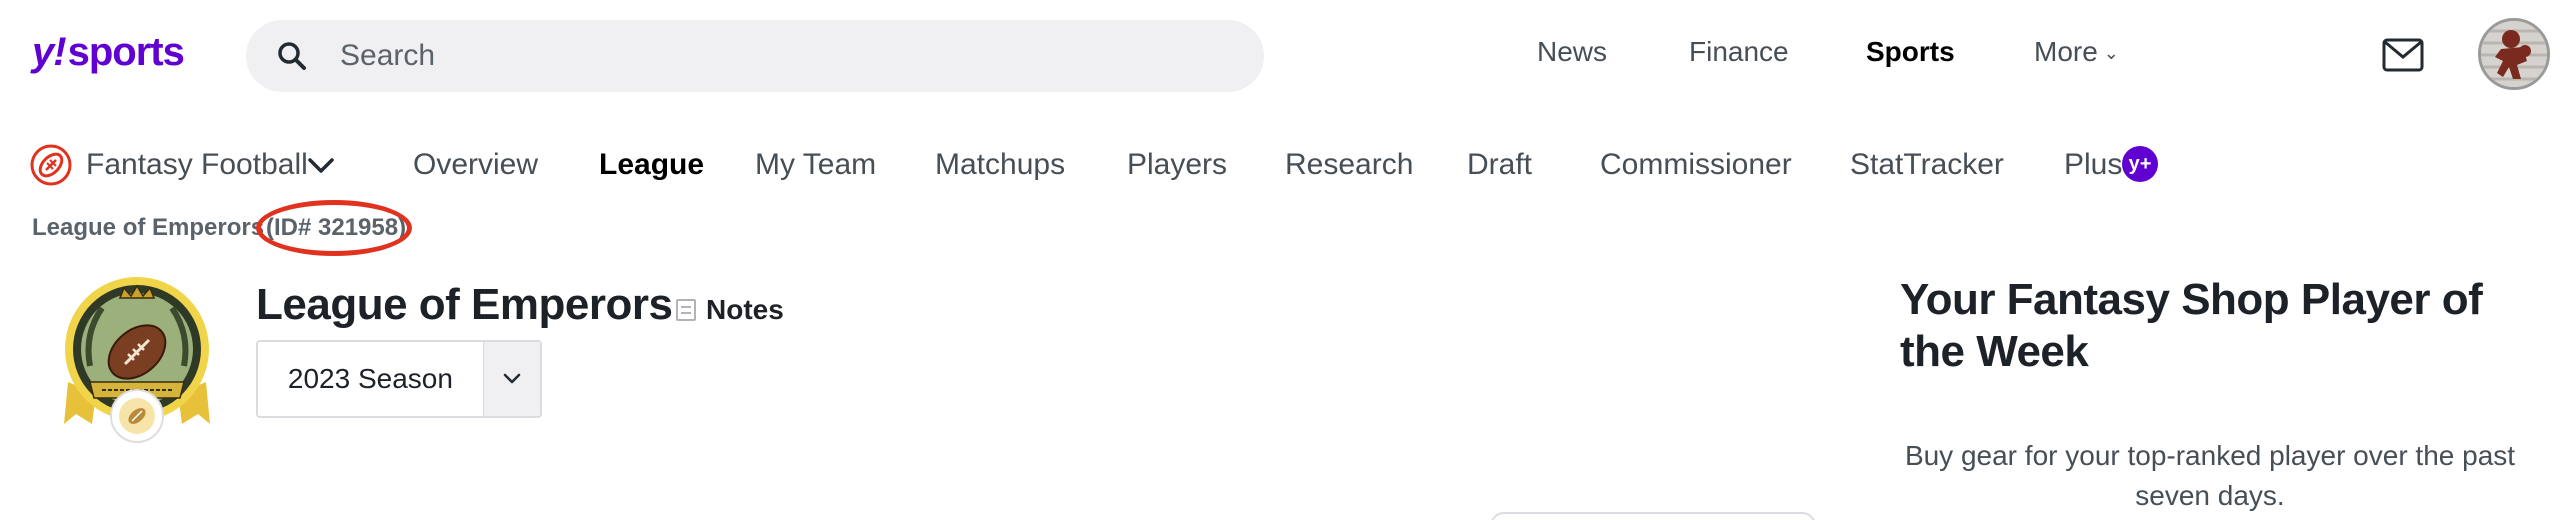  What do you see at coordinates (292, 56) in the screenshot?
I see `search-icon` at bounding box center [292, 56].